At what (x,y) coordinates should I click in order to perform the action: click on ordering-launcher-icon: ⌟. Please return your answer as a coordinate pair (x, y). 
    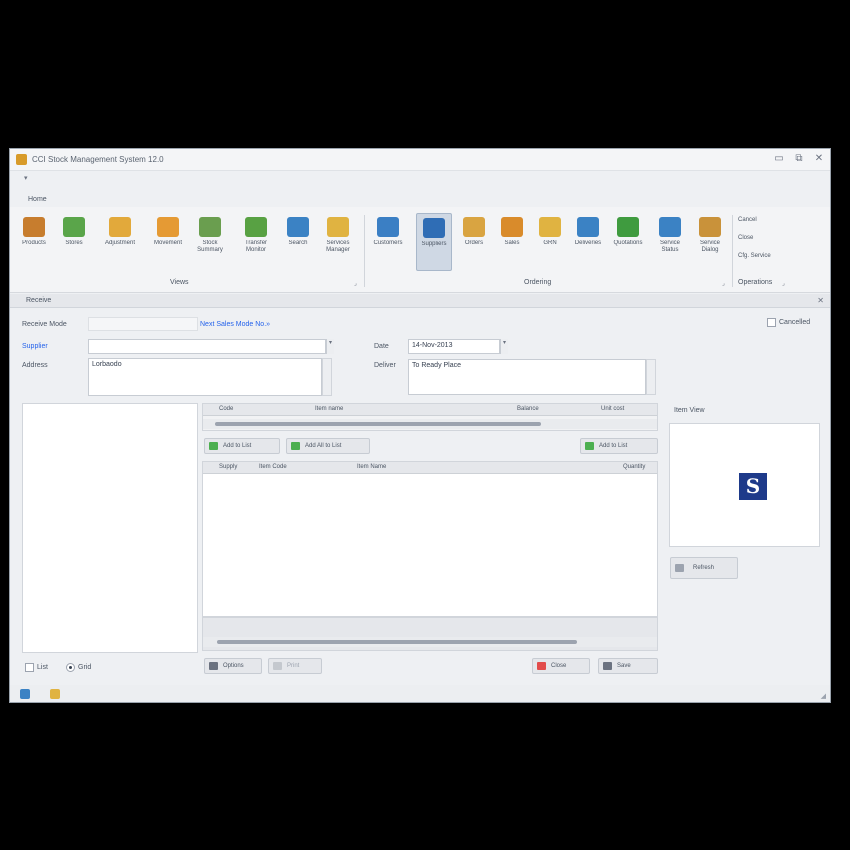
    Looking at the image, I should click on (723, 283).